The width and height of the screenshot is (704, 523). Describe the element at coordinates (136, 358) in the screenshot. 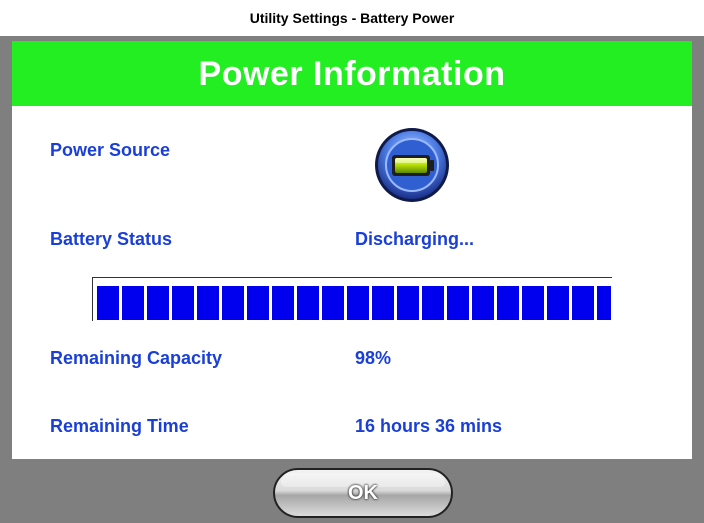

I see `remaining-capacity-label: Remaining Capacity` at that location.